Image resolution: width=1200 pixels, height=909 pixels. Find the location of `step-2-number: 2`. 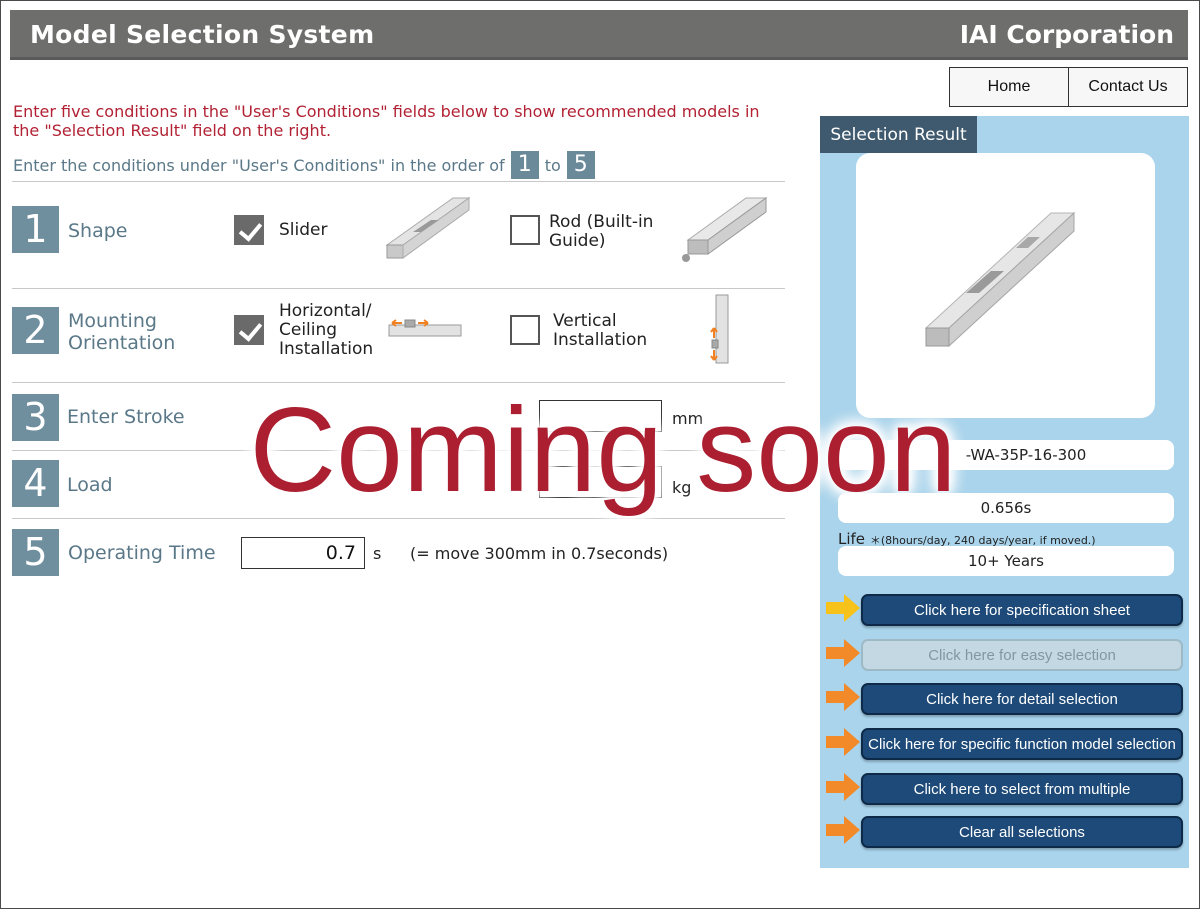

step-2-number: 2 is located at coordinates (35, 330).